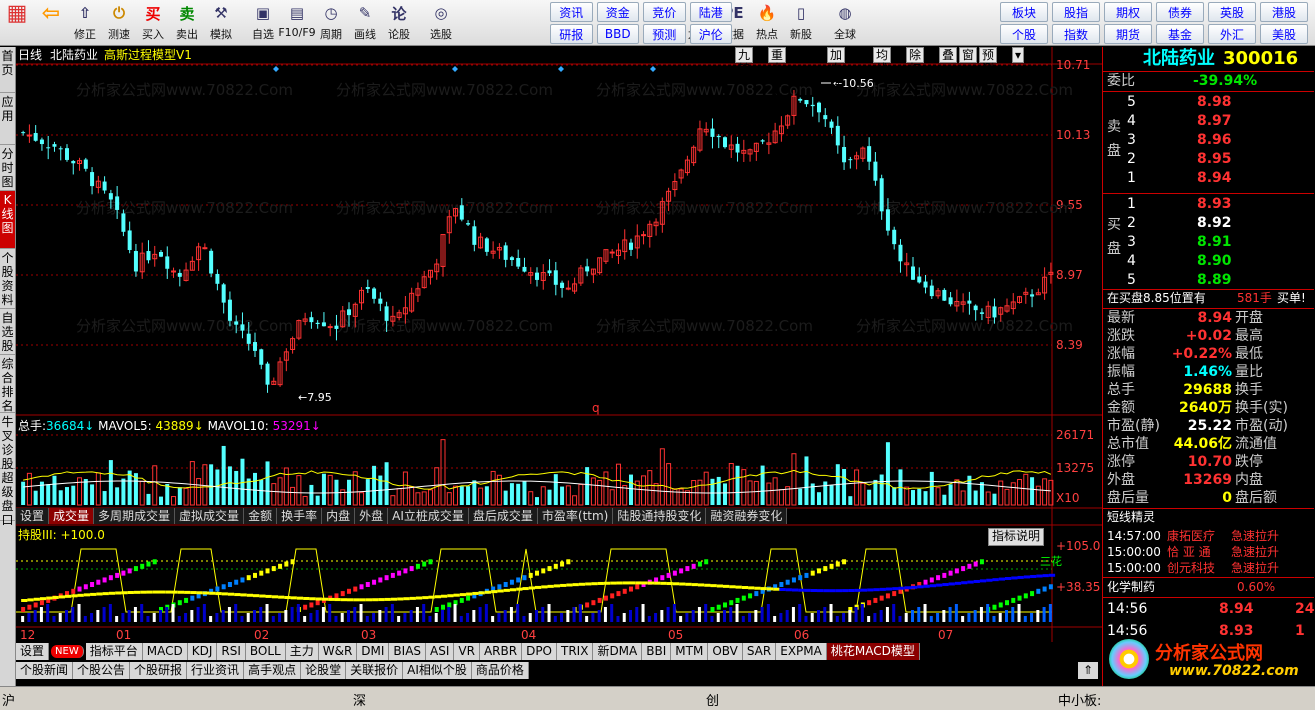 The width and height of the screenshot is (1315, 710). What do you see at coordinates (441, 23) in the screenshot?
I see `toolbar-button-12: ◎ 选股` at bounding box center [441, 23].